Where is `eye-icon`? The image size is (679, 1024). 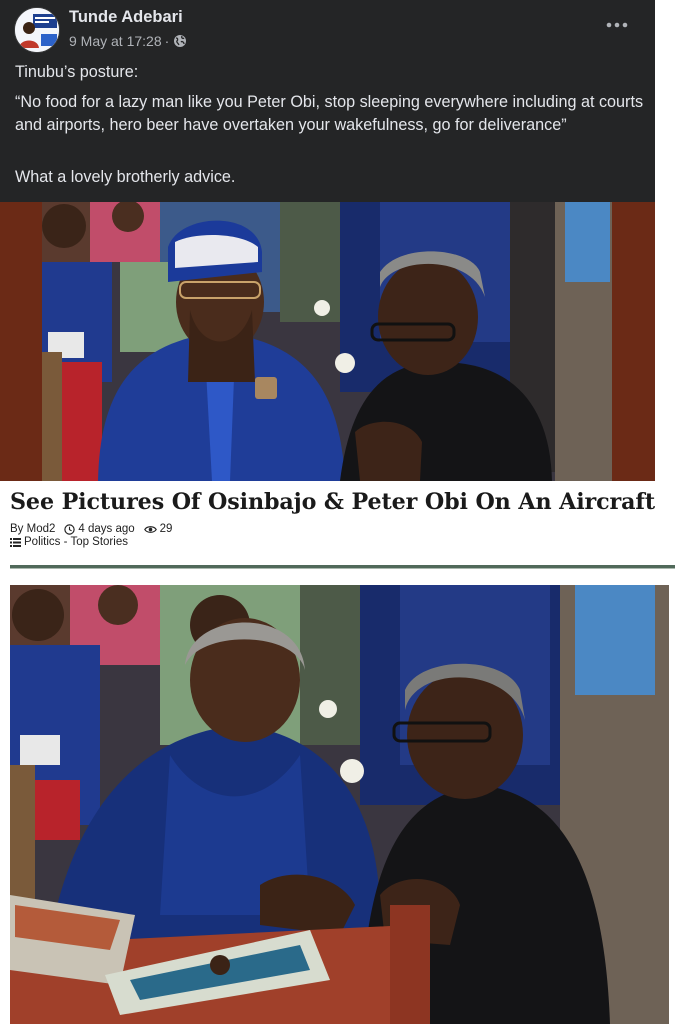
eye-icon is located at coordinates (150, 529).